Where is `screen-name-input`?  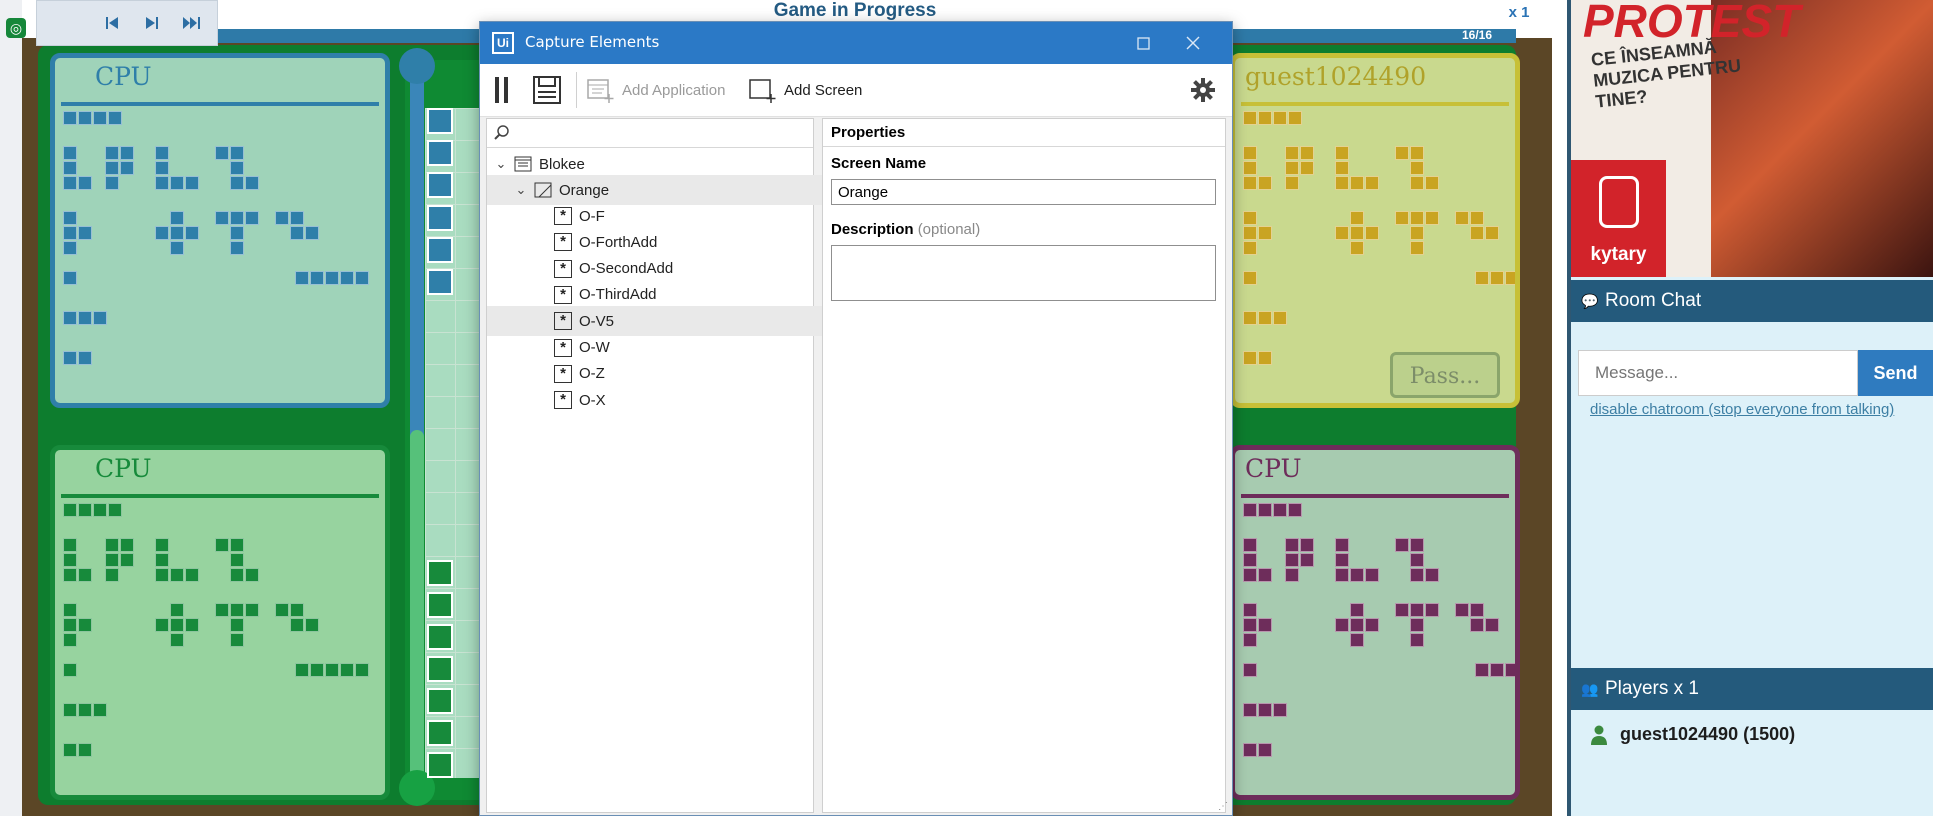
screen-name-input is located at coordinates (1023, 192).